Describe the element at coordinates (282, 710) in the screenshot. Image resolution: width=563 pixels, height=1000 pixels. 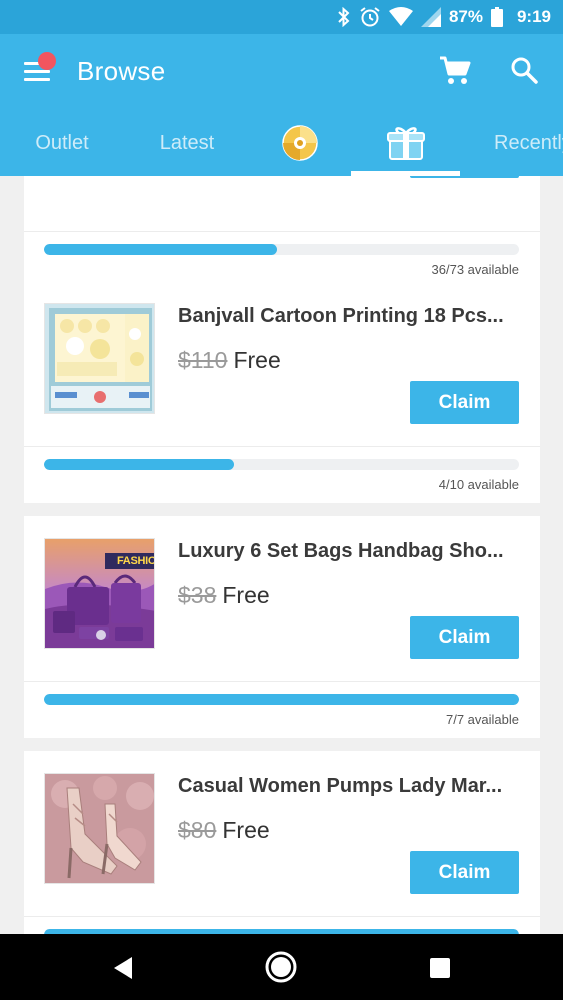
I see `availability: 7/7 available` at that location.